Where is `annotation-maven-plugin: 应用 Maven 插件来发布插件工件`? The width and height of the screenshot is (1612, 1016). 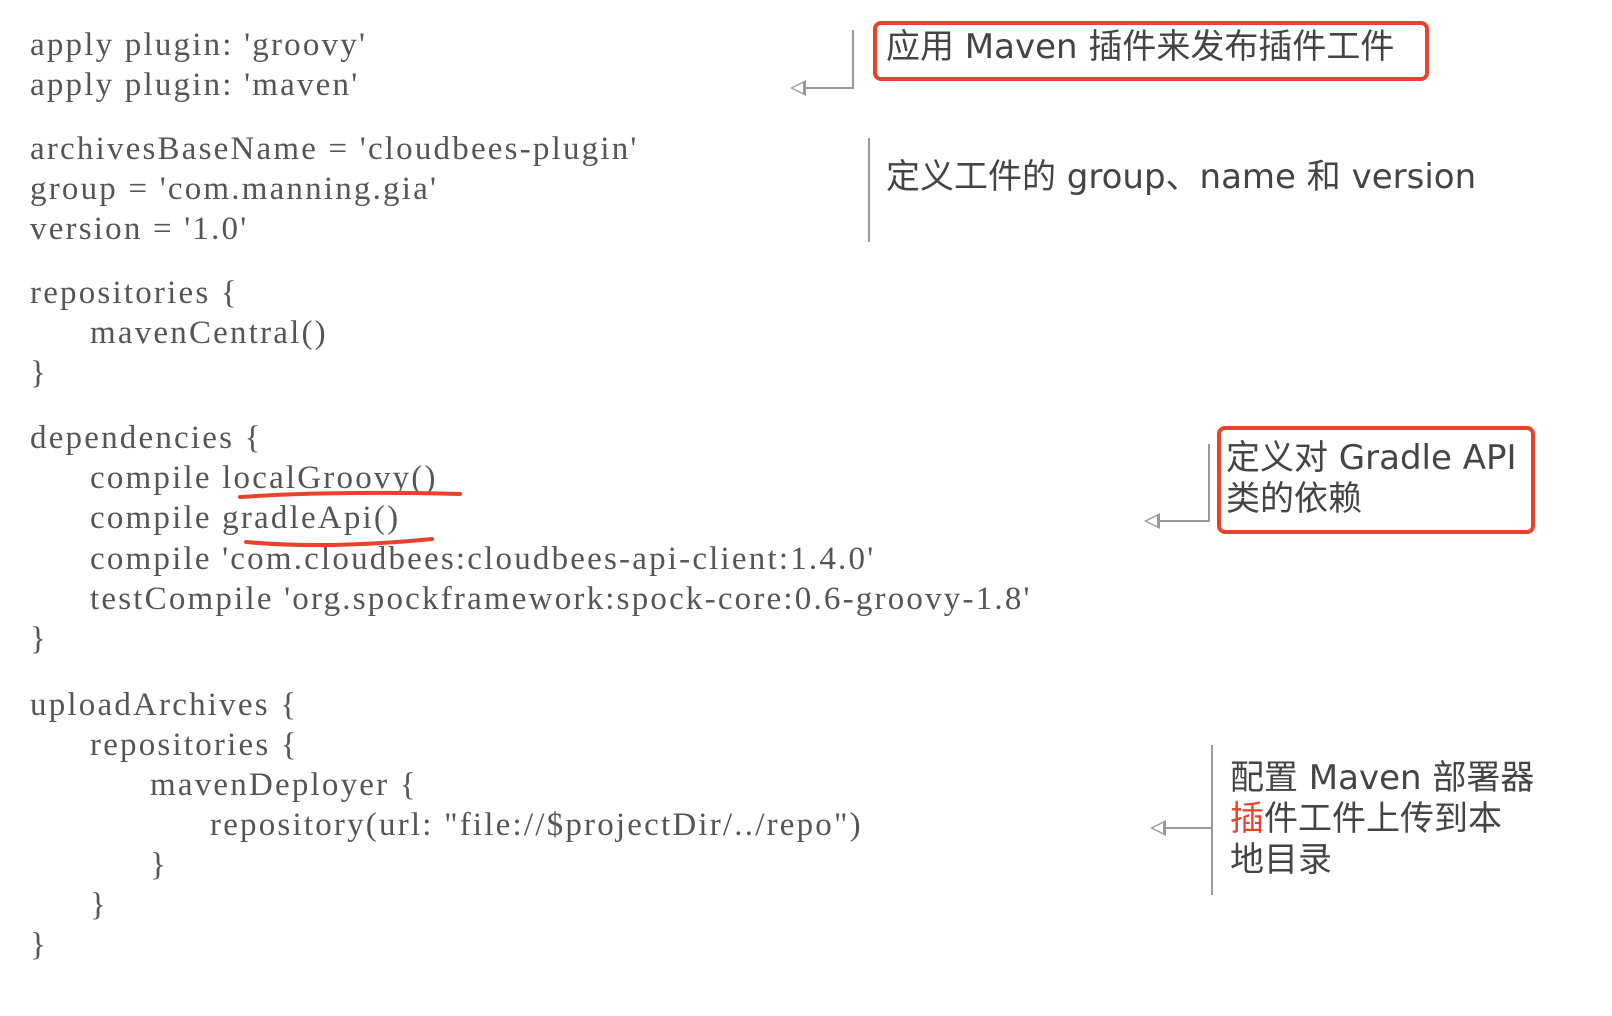
annotation-maven-plugin: 应用 Maven 插件来发布插件工件 is located at coordinates (1140, 47).